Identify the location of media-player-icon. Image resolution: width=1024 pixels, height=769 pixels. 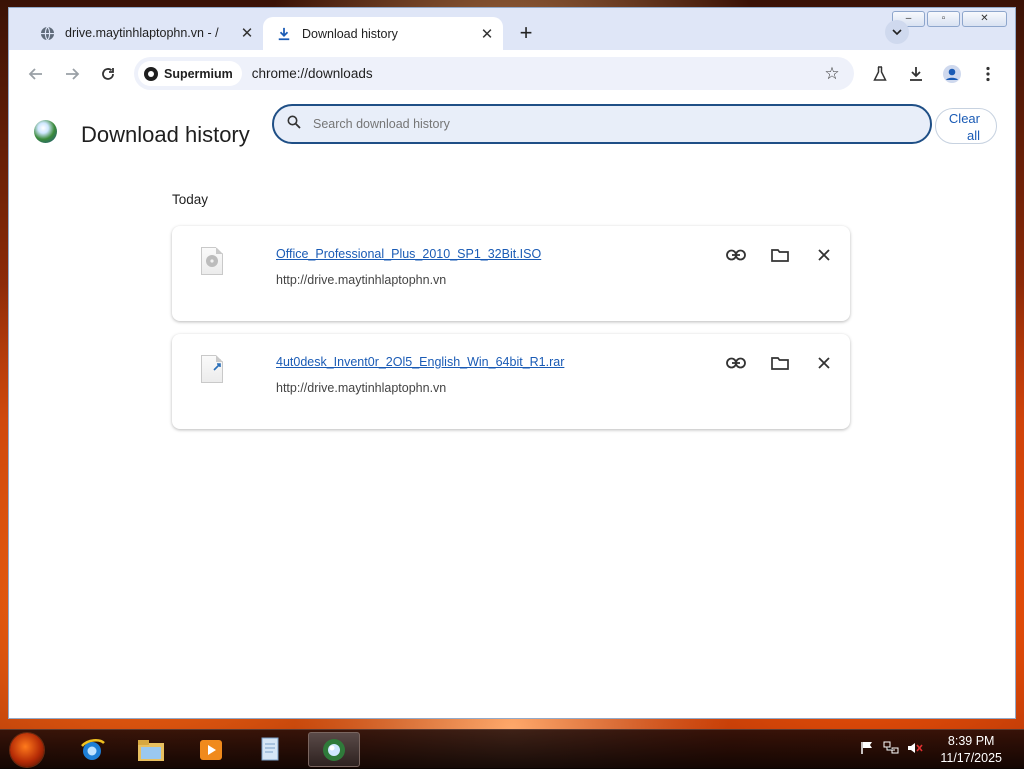
(211, 749).